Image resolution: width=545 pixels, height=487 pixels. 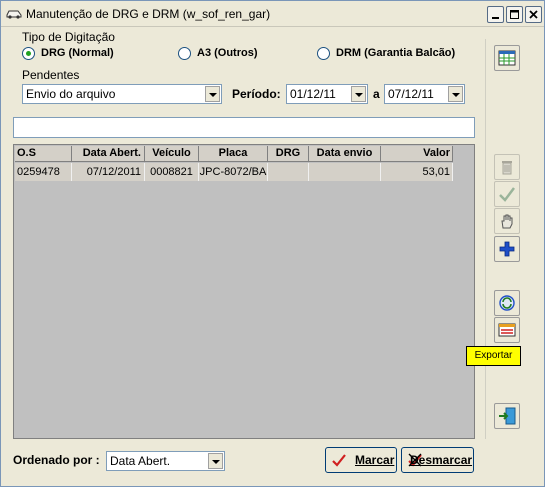 I want to click on column-header: Veículo, so click(x=172, y=154).